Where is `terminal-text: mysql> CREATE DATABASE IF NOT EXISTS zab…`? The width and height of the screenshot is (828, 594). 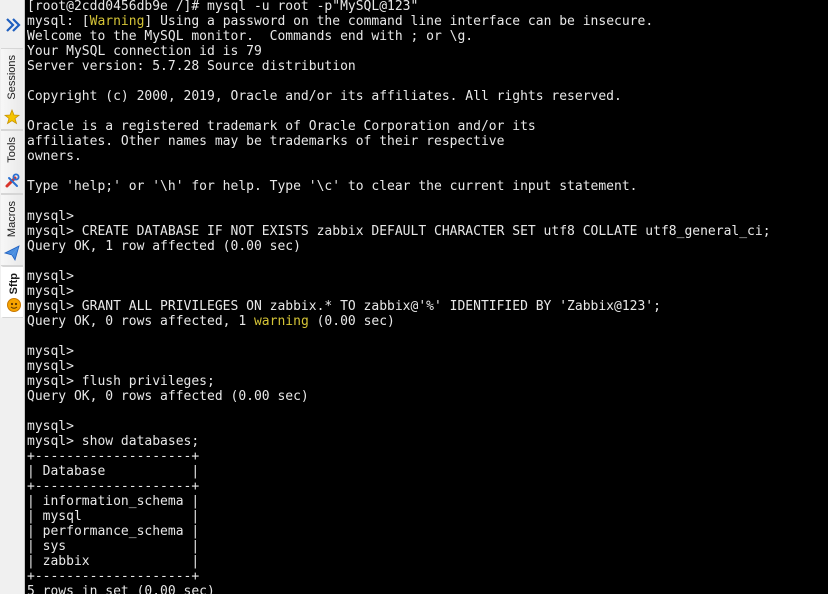
terminal-text: mysql> CREATE DATABASE IF NOT EXISTS zab… is located at coordinates (399, 231).